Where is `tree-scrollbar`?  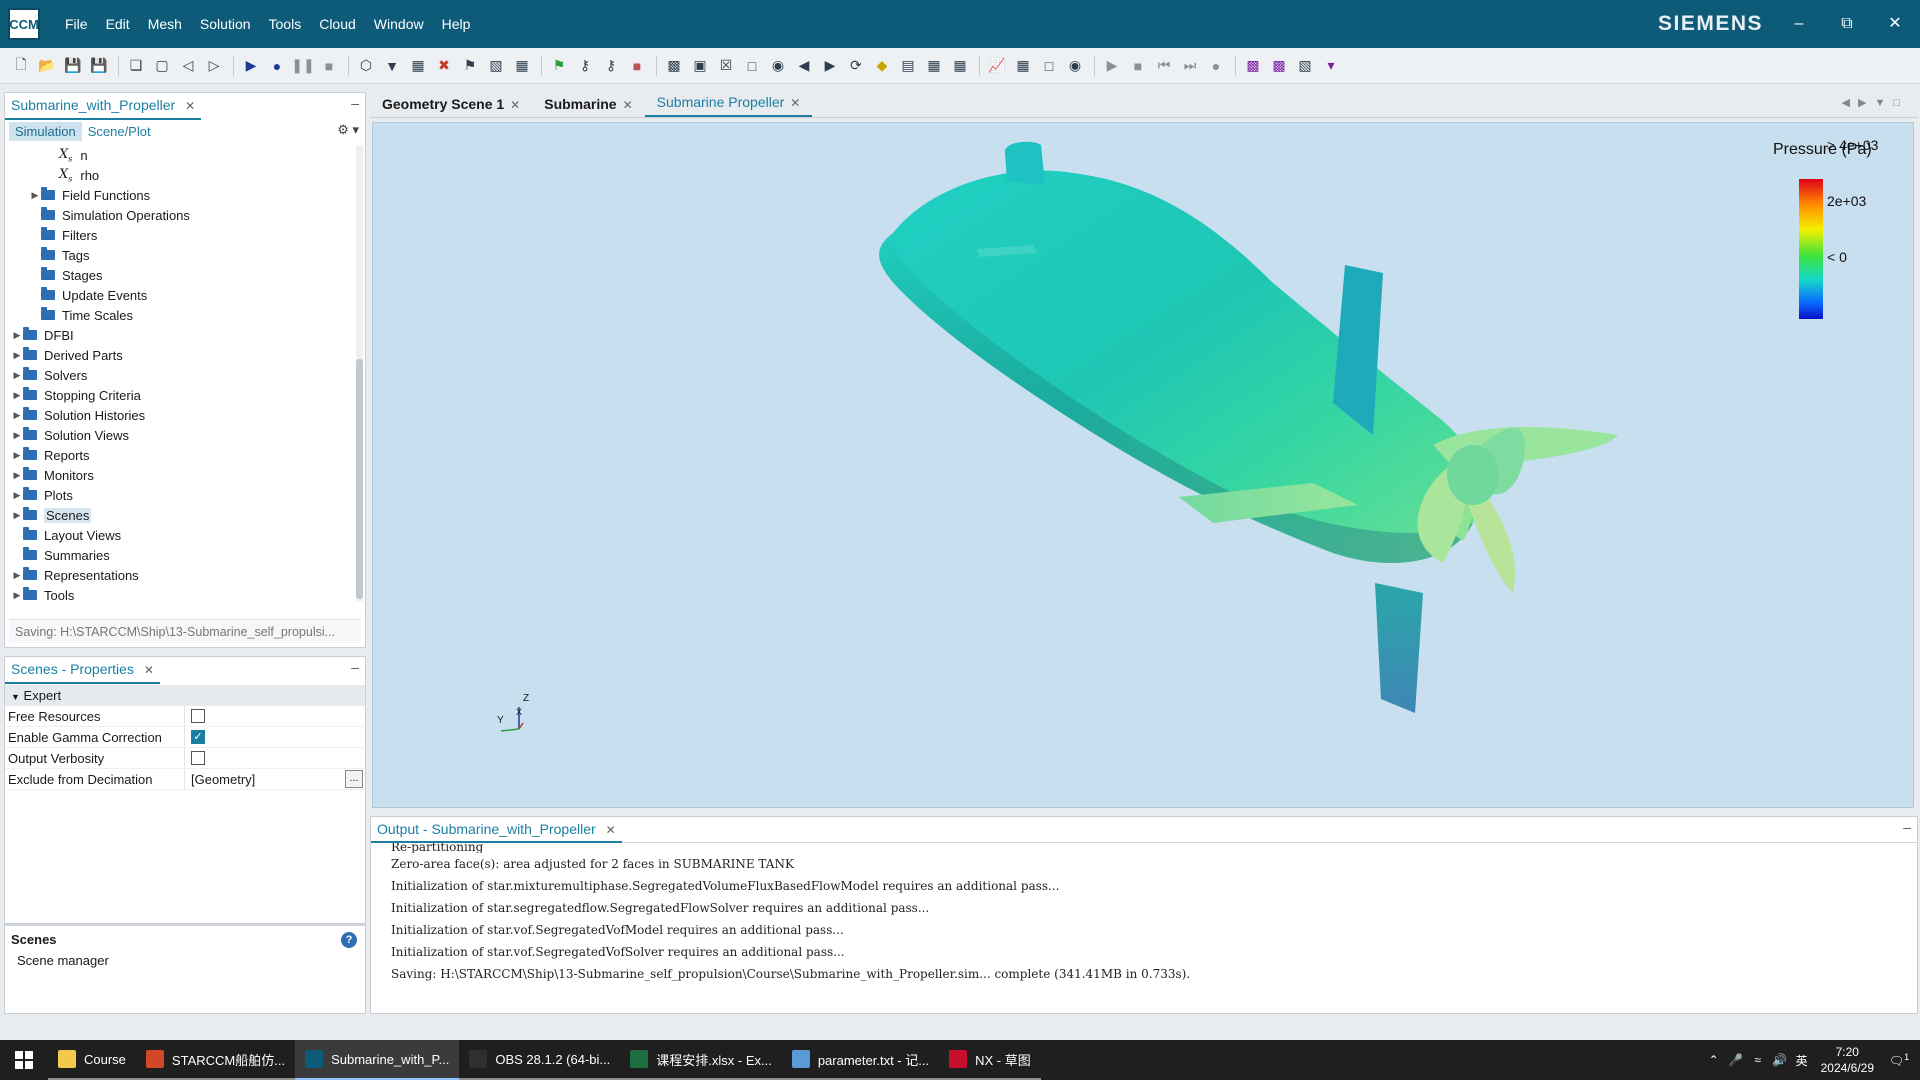
tree-scrollbar is located at coordinates (359, 373).